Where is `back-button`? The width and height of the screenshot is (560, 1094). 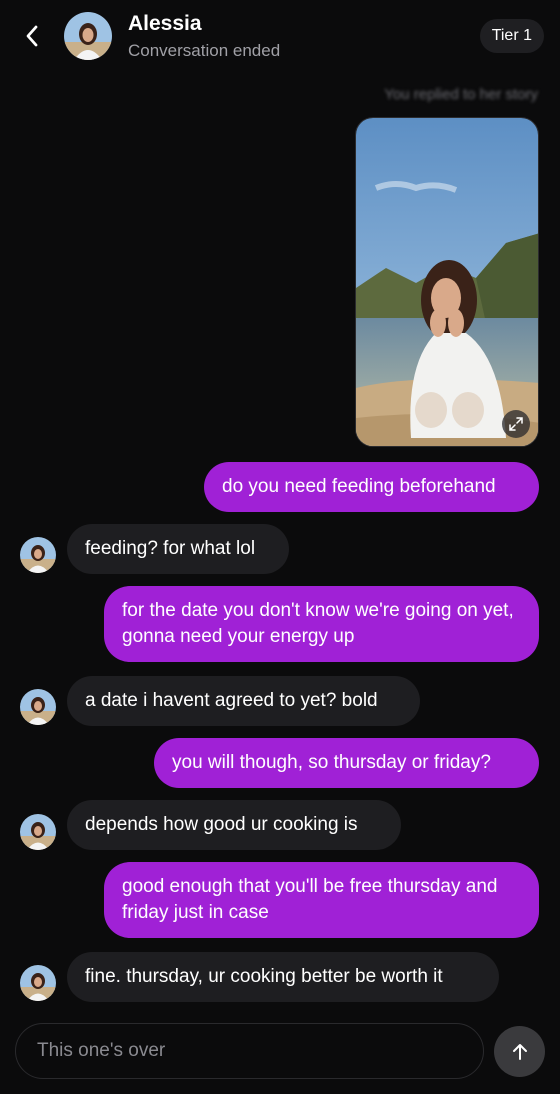
back-button is located at coordinates (32, 36).